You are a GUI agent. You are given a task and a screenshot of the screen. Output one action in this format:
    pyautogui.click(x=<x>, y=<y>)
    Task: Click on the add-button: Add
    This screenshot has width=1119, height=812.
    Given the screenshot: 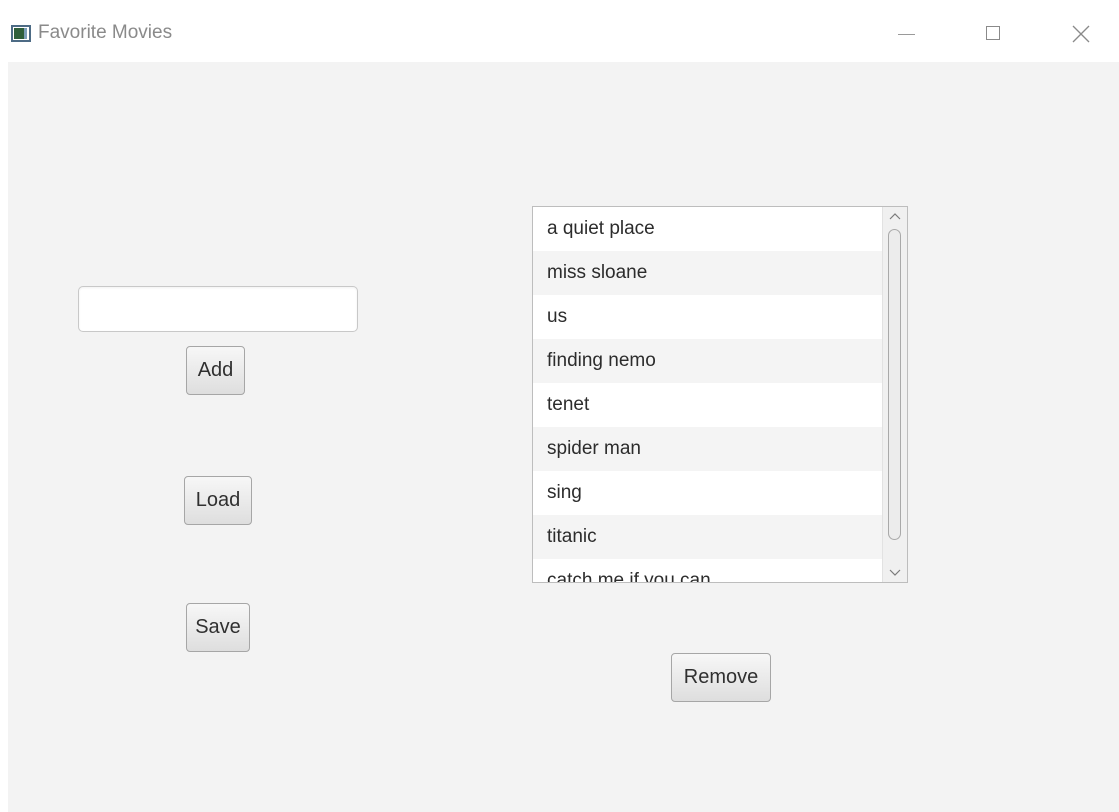 What is the action you would take?
    pyautogui.click(x=215, y=370)
    